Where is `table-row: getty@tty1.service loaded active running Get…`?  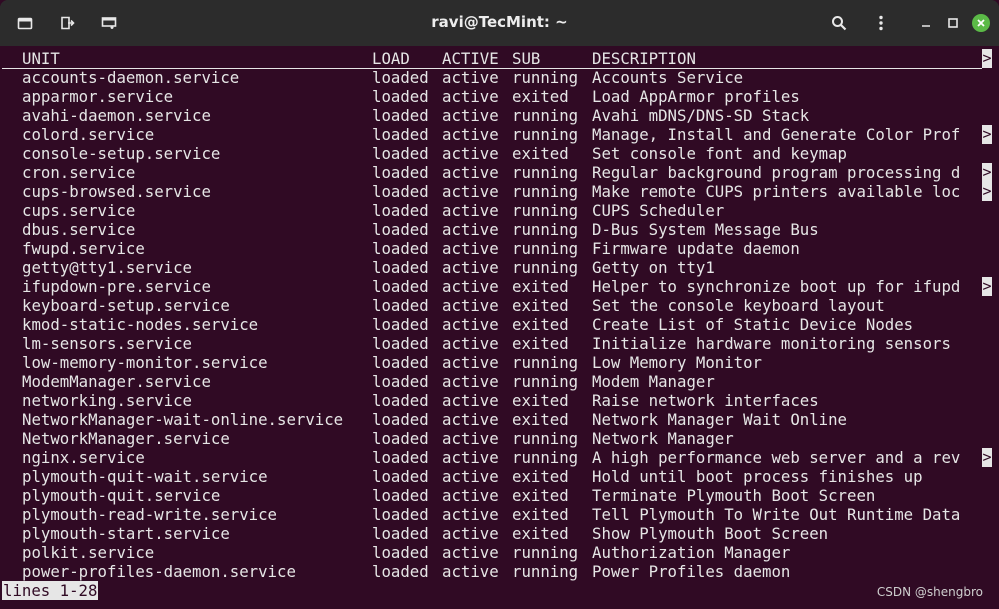
table-row: getty@tty1.service loaded active running Get… is located at coordinates (499, 267).